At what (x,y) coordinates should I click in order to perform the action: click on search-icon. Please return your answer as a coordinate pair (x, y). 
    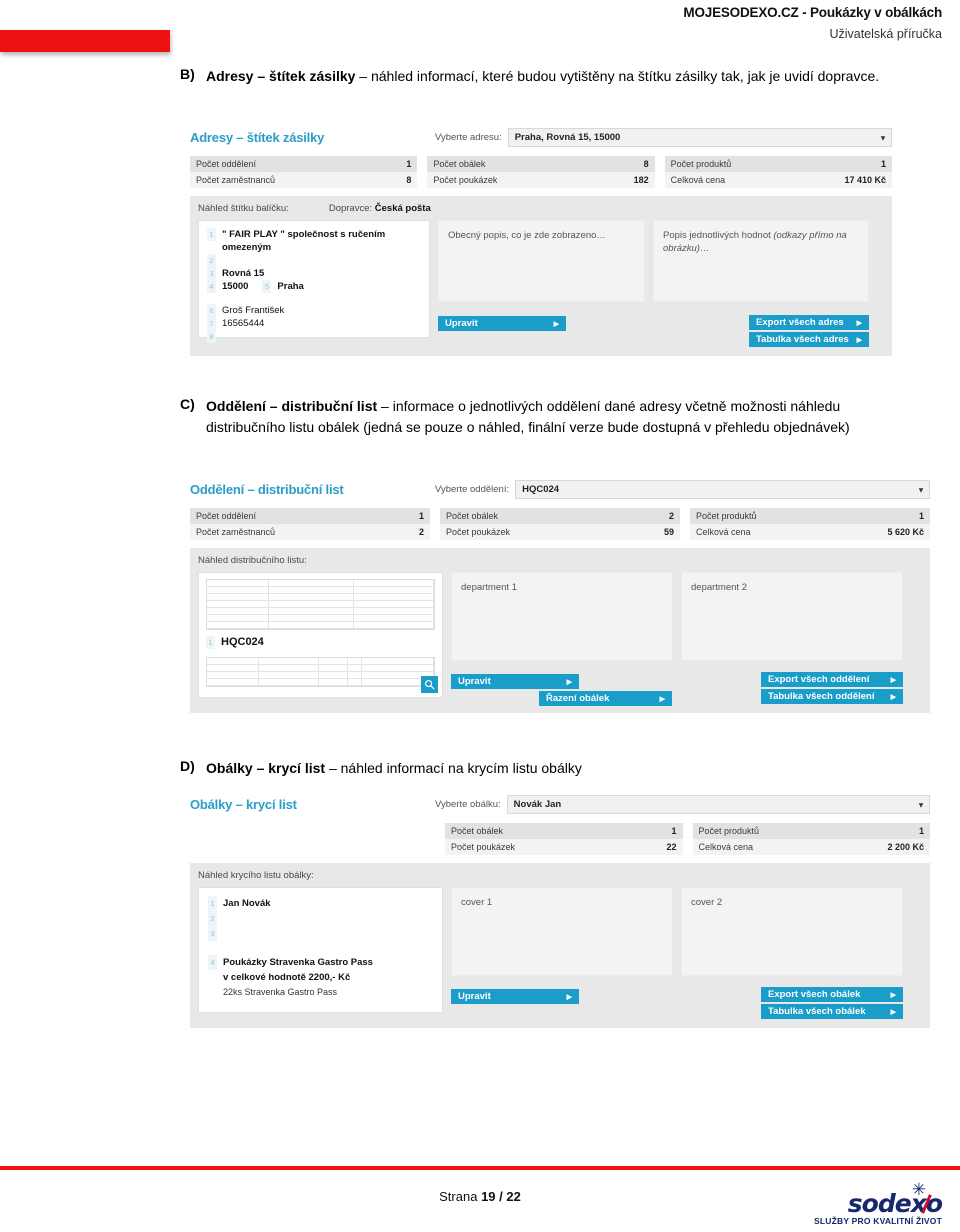
    Looking at the image, I should click on (429, 684).